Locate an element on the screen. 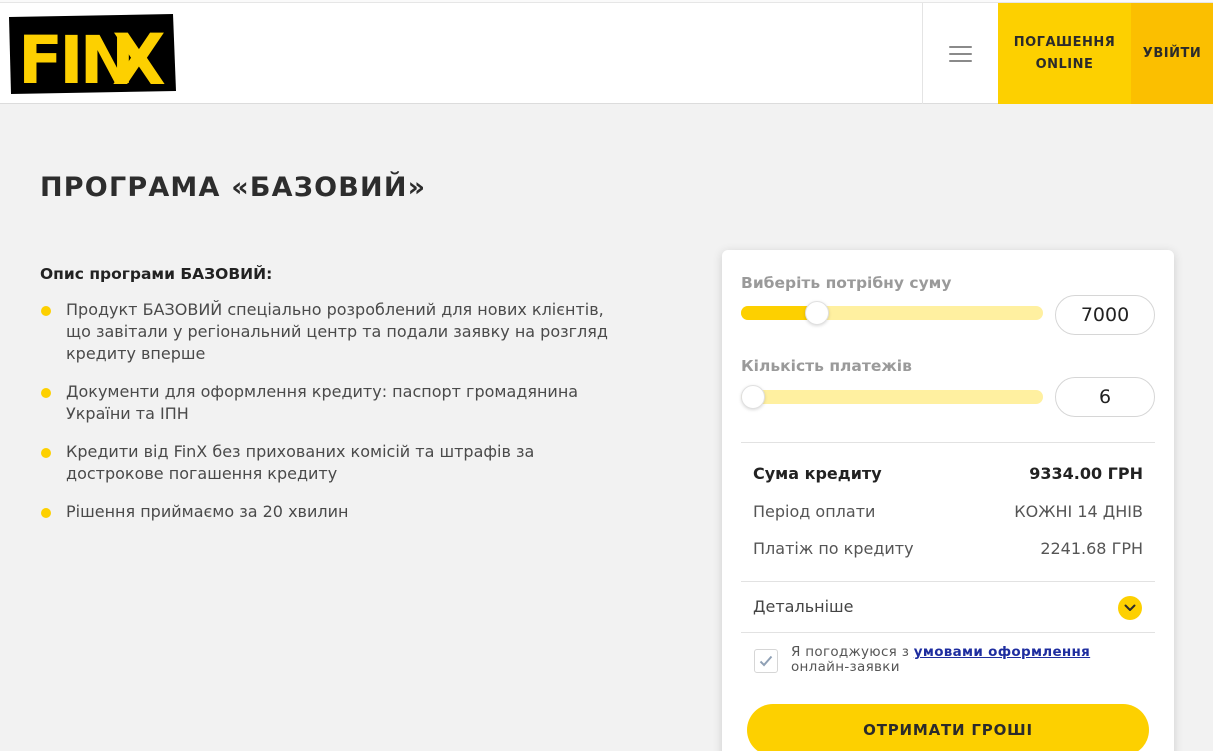  amount-slider-thumb is located at coordinates (816, 313).